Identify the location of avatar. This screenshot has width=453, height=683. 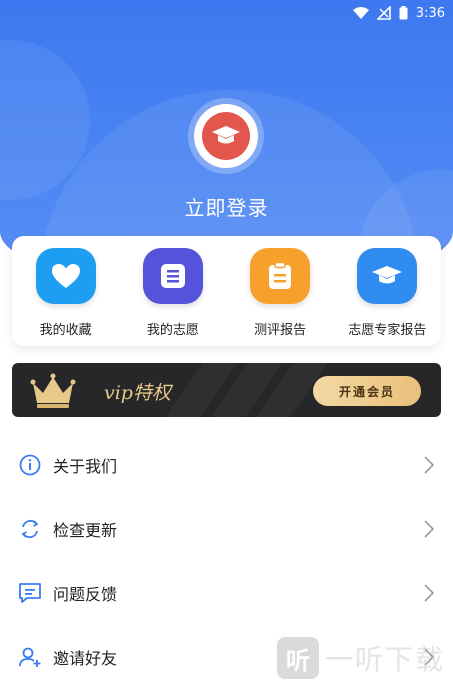
(226, 136).